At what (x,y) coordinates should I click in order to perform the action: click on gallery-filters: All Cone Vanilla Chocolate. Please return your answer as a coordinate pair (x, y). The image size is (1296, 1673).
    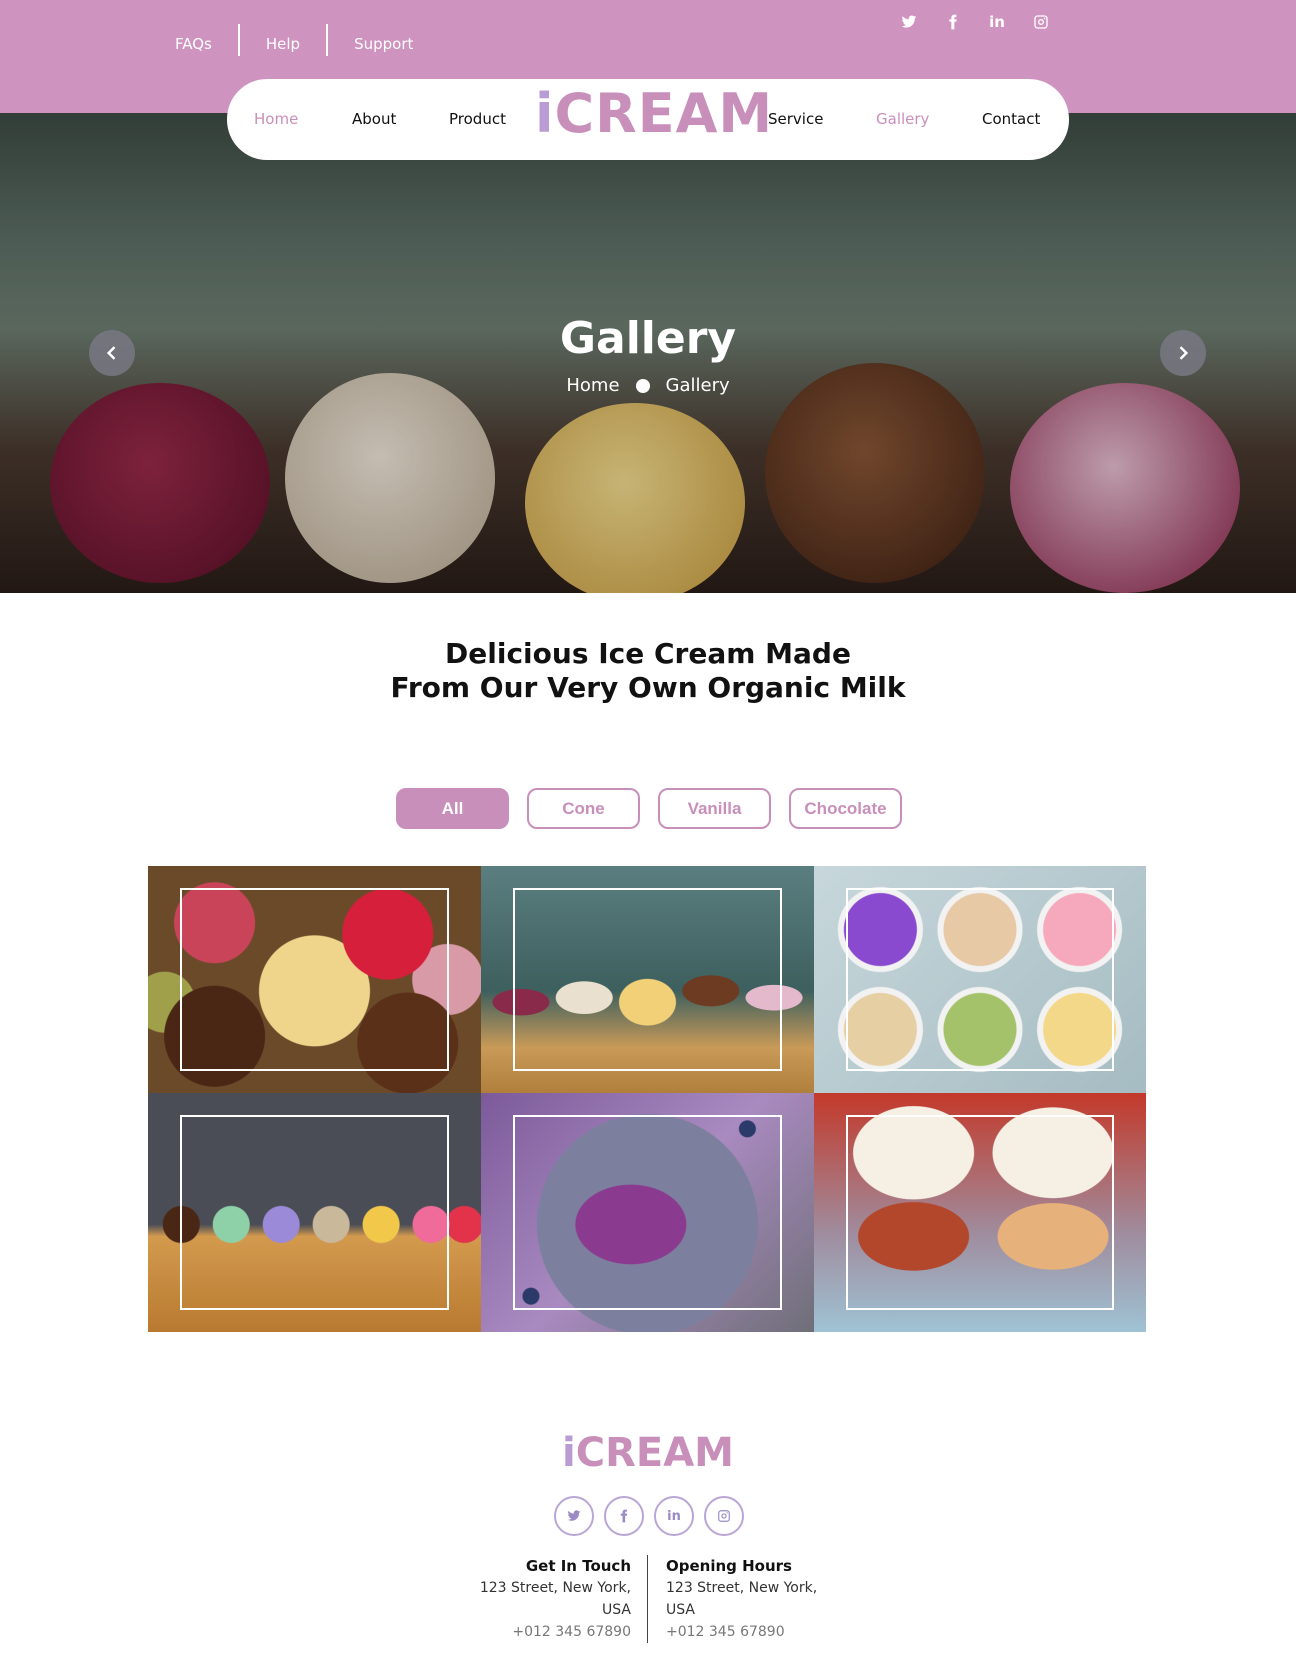
    Looking at the image, I should click on (649, 808).